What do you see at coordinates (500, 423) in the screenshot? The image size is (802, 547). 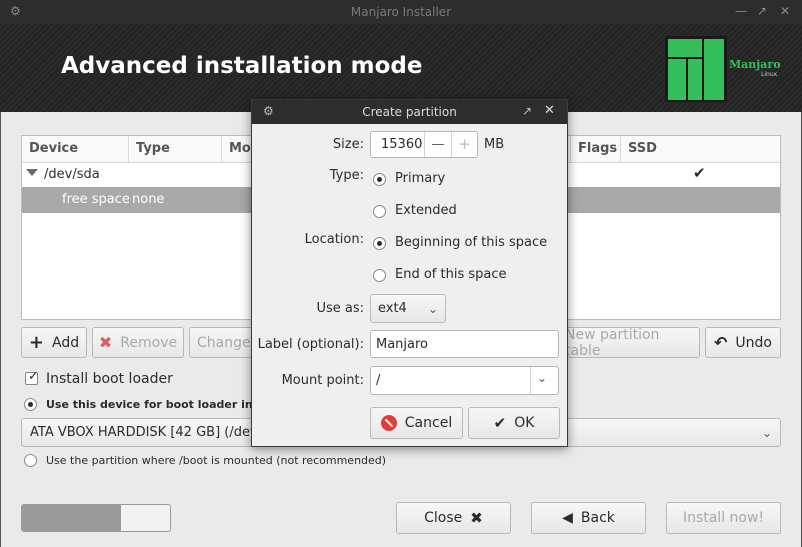 I see `checkmark-icon: ✔` at bounding box center [500, 423].